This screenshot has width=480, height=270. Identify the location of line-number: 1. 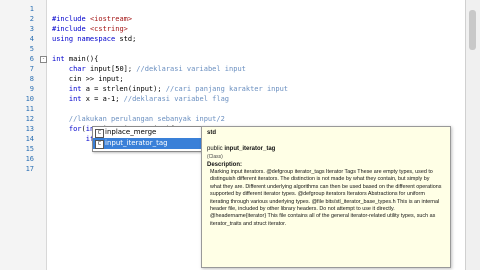
(31, 9).